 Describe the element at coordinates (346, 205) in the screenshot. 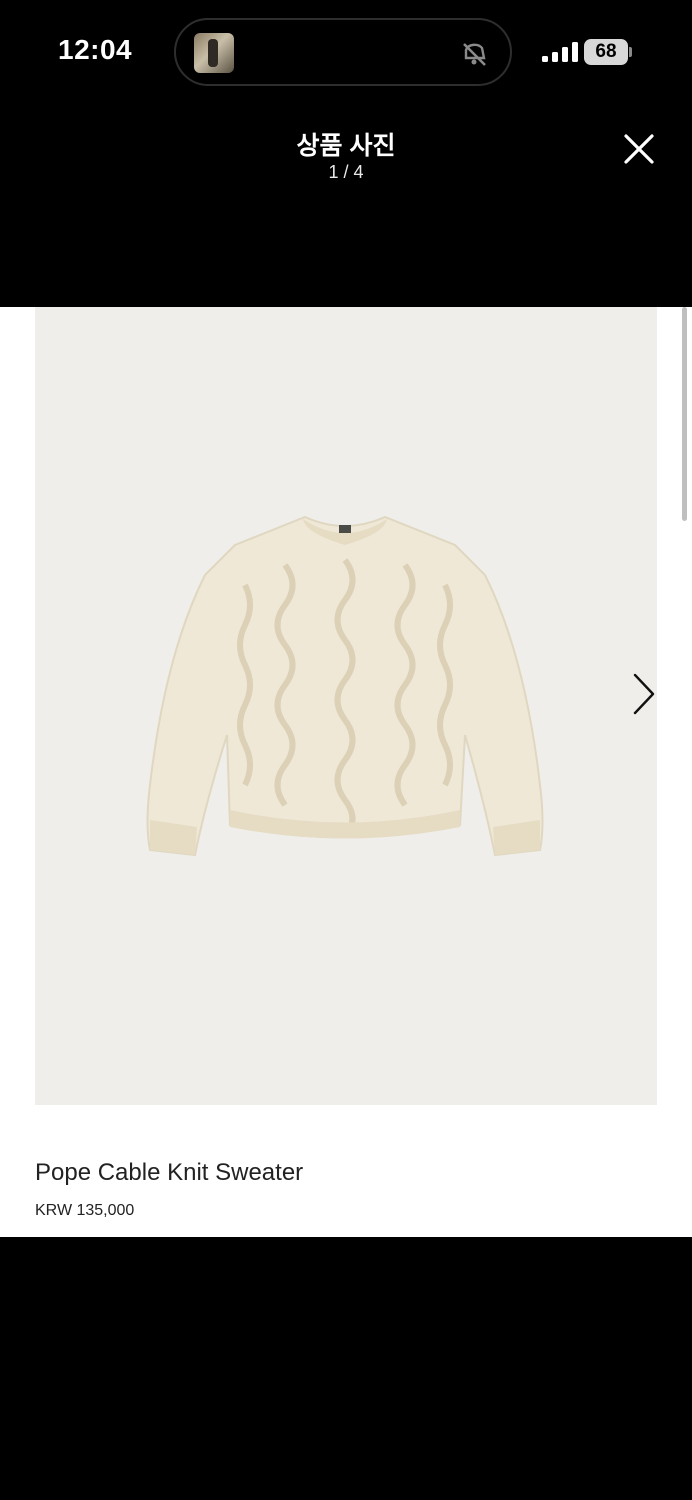

I see `viewer-header: 상품 사진 1 / 4` at that location.